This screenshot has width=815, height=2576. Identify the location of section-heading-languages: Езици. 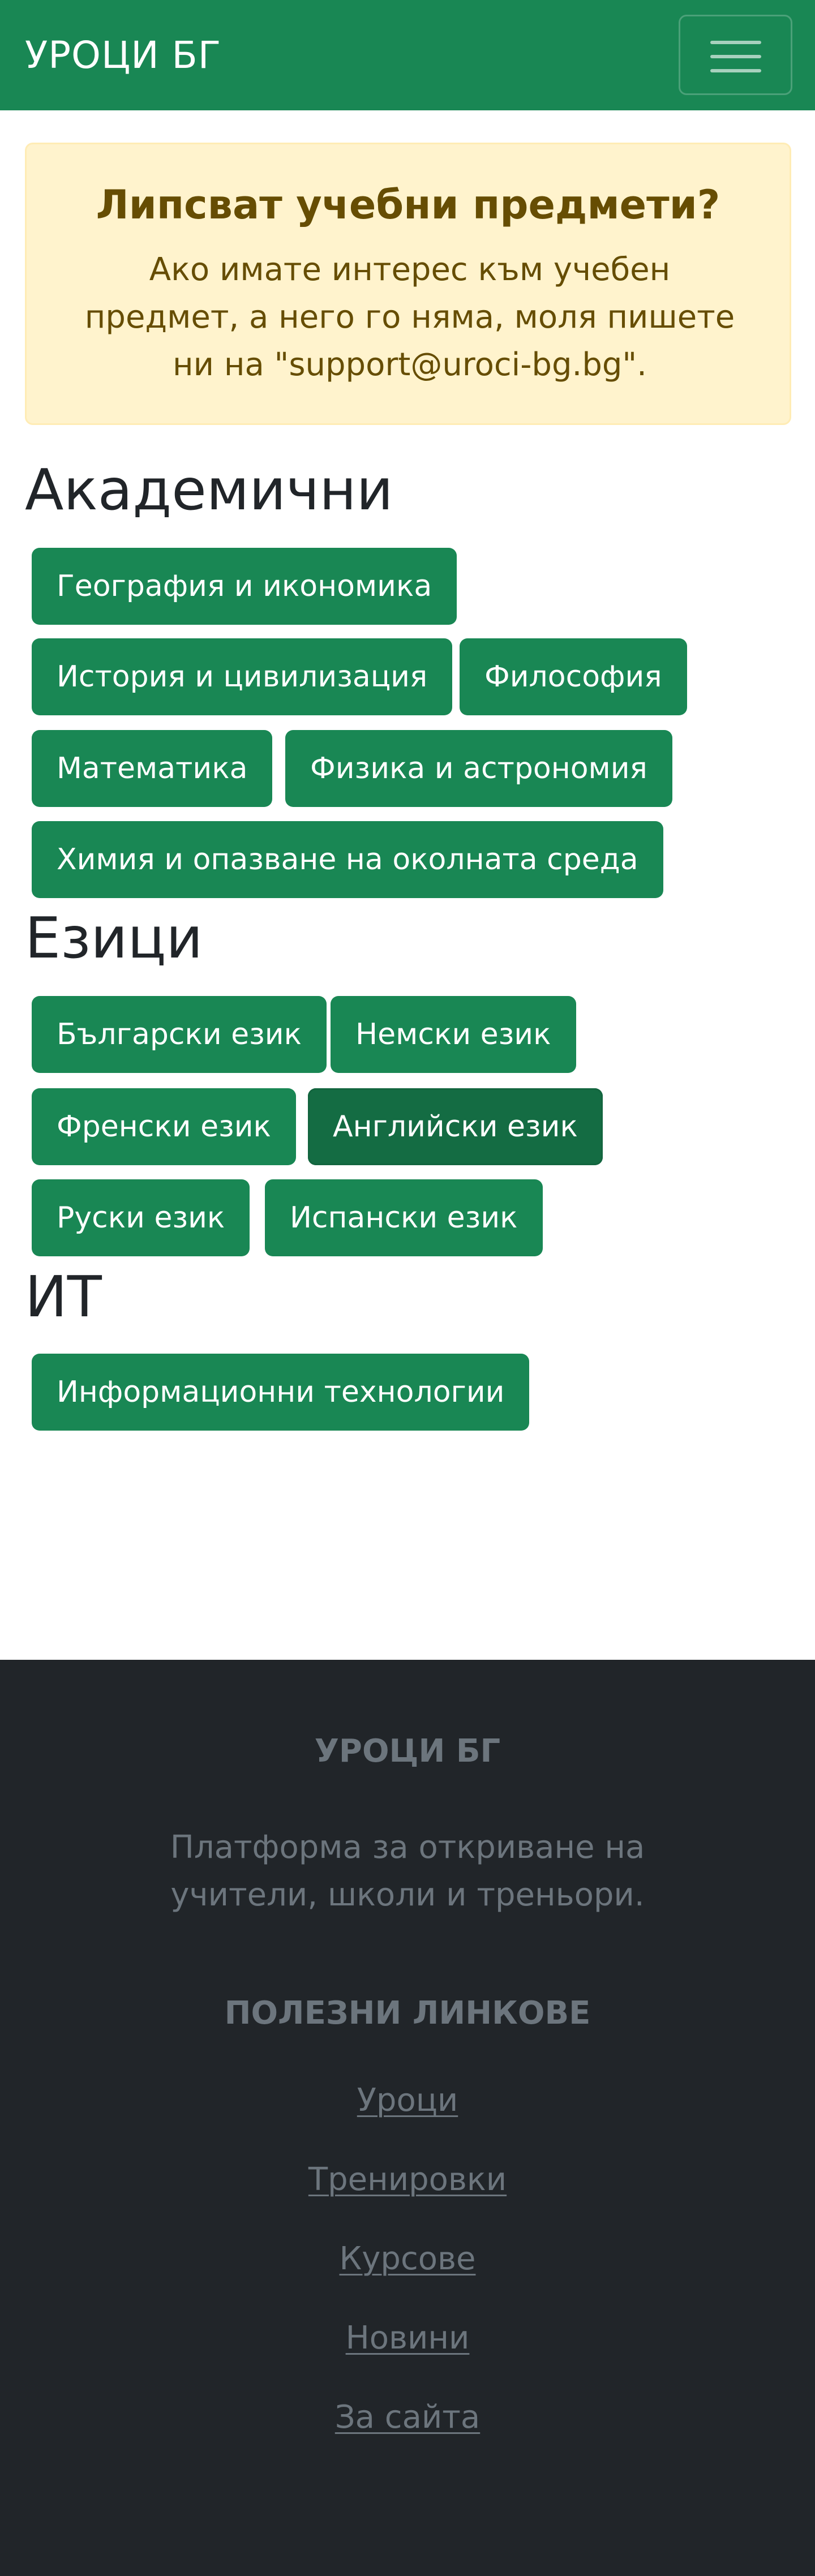
(114, 938).